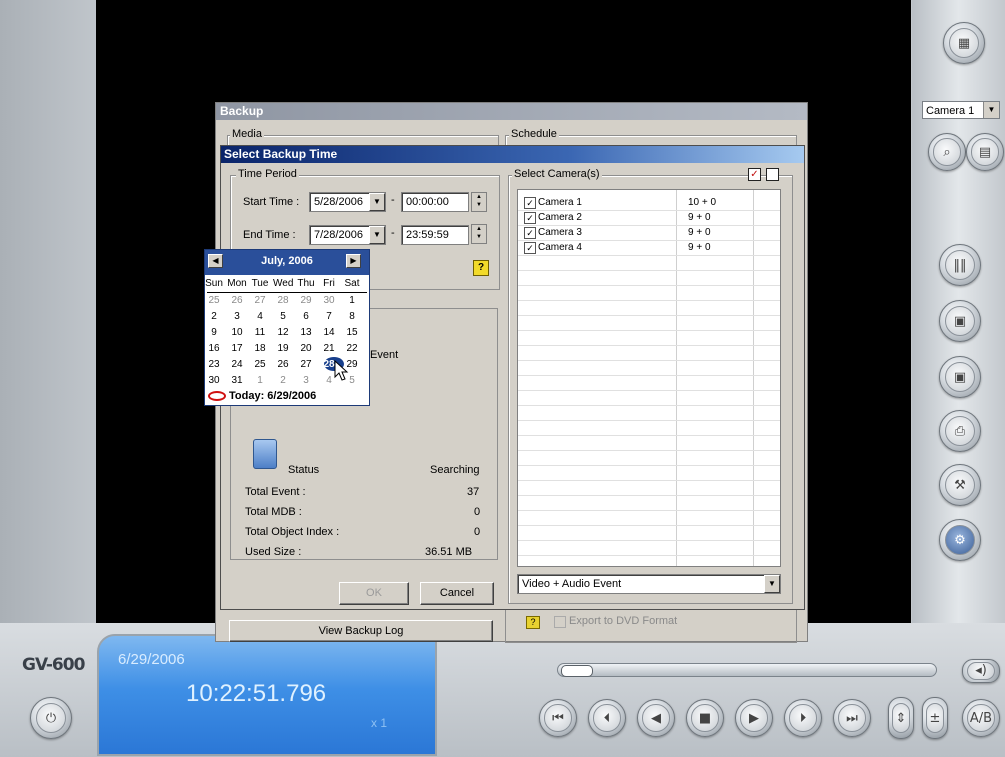 The height and width of the screenshot is (757, 1005). Describe the element at coordinates (306, 300) in the screenshot. I see `calendar-day: 29` at that location.